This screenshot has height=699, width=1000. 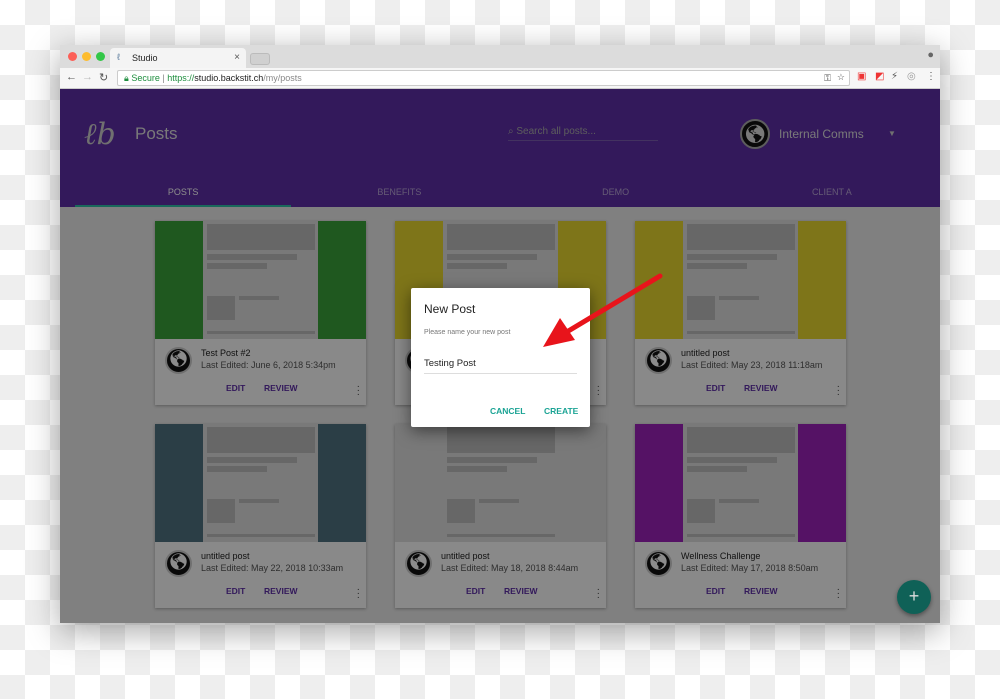 What do you see at coordinates (229, 78) in the screenshot?
I see `url-host: studio.backstit.ch` at bounding box center [229, 78].